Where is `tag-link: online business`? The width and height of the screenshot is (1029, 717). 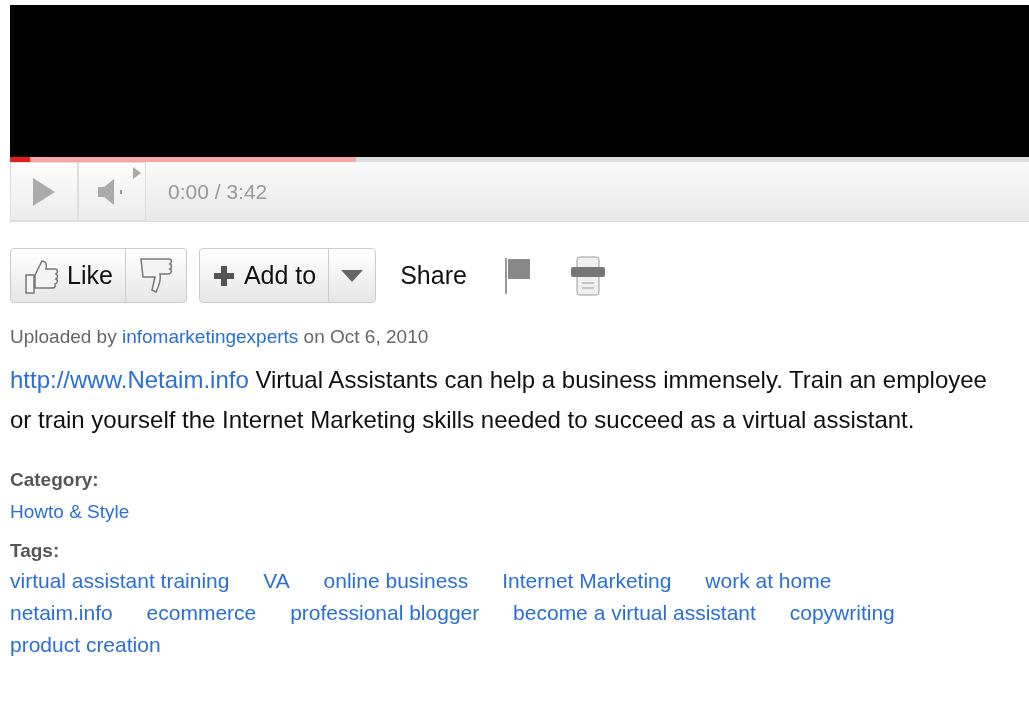
tag-link: online business is located at coordinates (396, 580).